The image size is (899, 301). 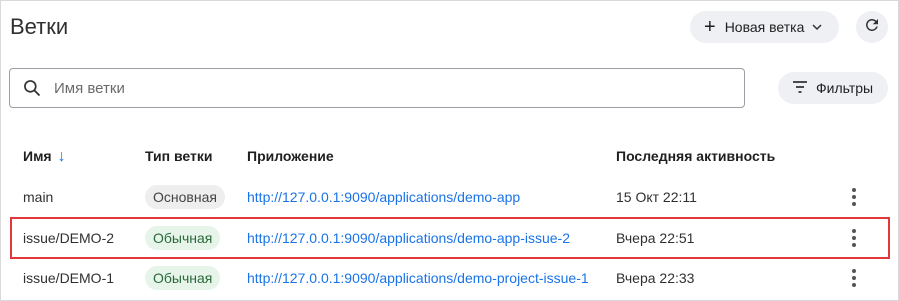 I want to click on column-header-type: Тип ветки, so click(x=178, y=156).